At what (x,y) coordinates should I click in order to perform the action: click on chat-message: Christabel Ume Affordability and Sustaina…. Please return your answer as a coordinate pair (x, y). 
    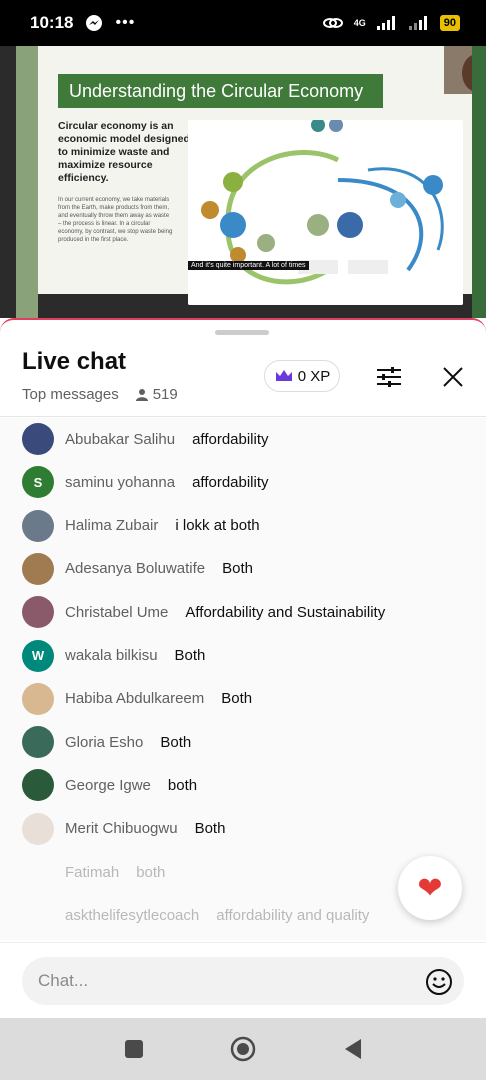
    Looking at the image, I should click on (203, 612).